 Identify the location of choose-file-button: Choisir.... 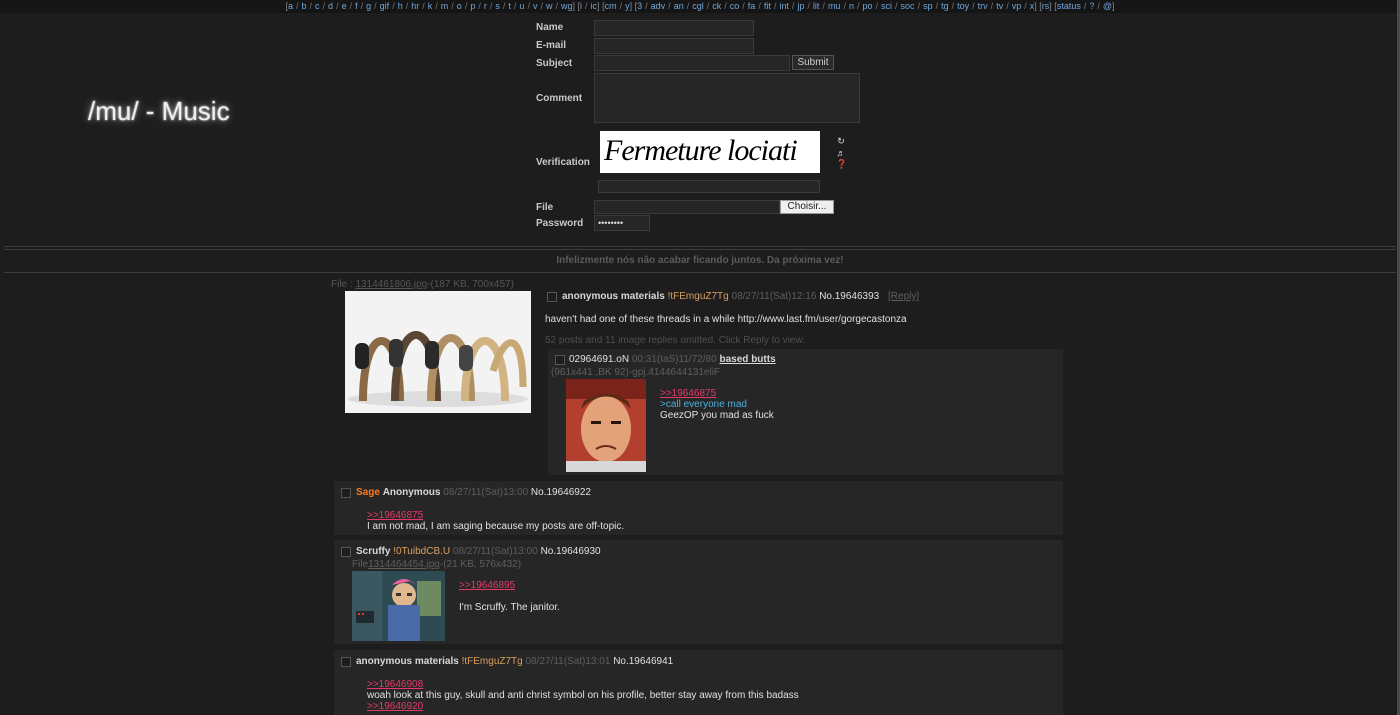
(807, 207).